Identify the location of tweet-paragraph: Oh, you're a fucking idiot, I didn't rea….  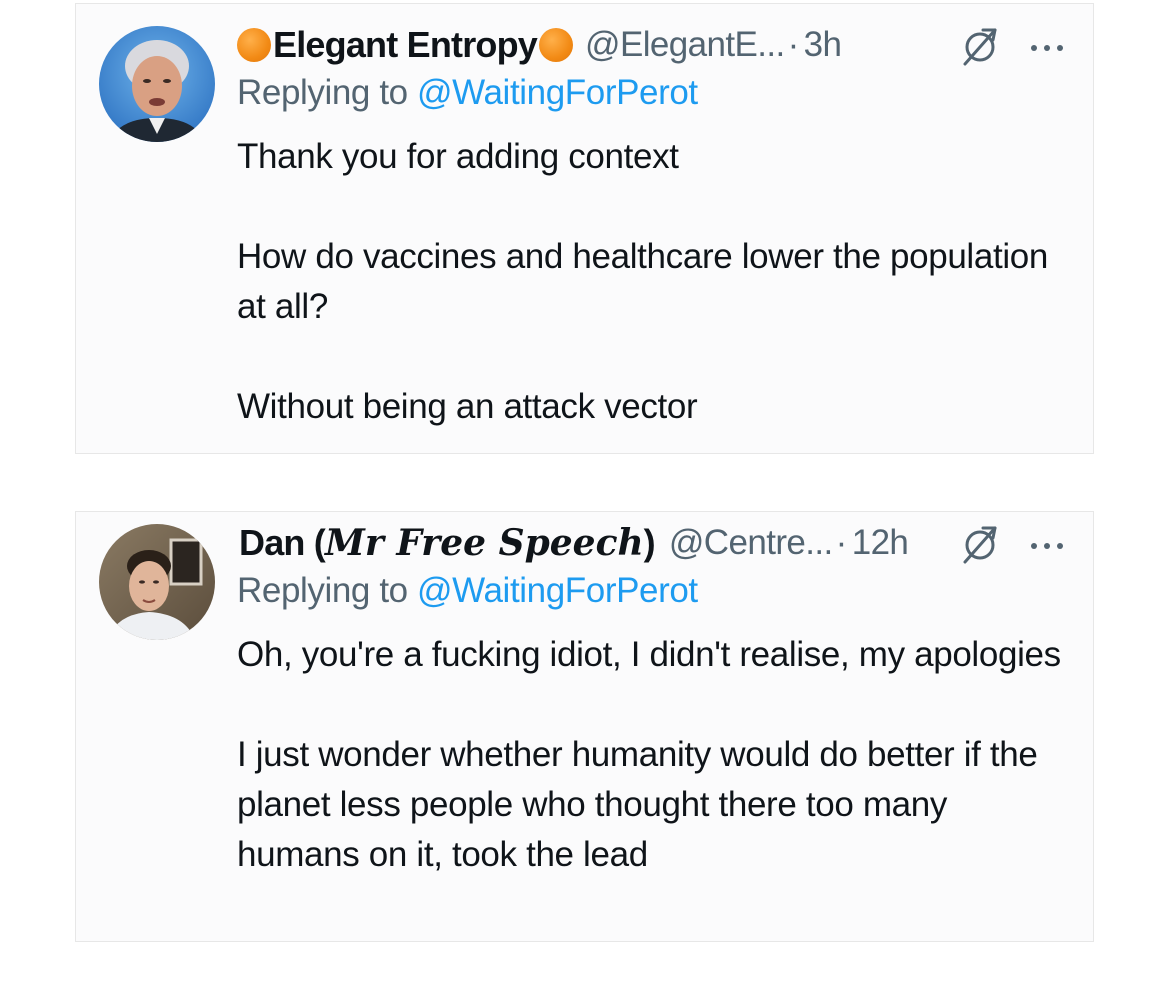
(649, 654).